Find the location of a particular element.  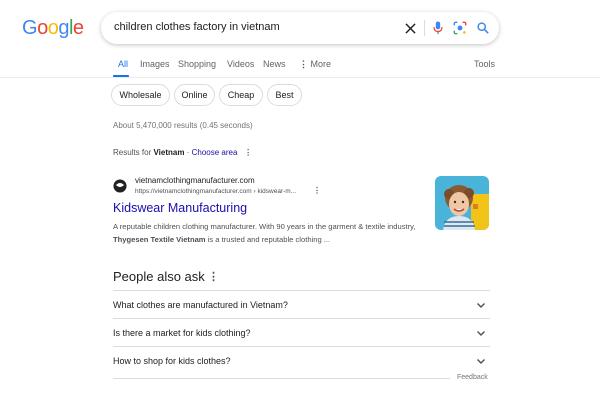

paa-question-text: Is there a market for kids clothing? is located at coordinates (182, 333).